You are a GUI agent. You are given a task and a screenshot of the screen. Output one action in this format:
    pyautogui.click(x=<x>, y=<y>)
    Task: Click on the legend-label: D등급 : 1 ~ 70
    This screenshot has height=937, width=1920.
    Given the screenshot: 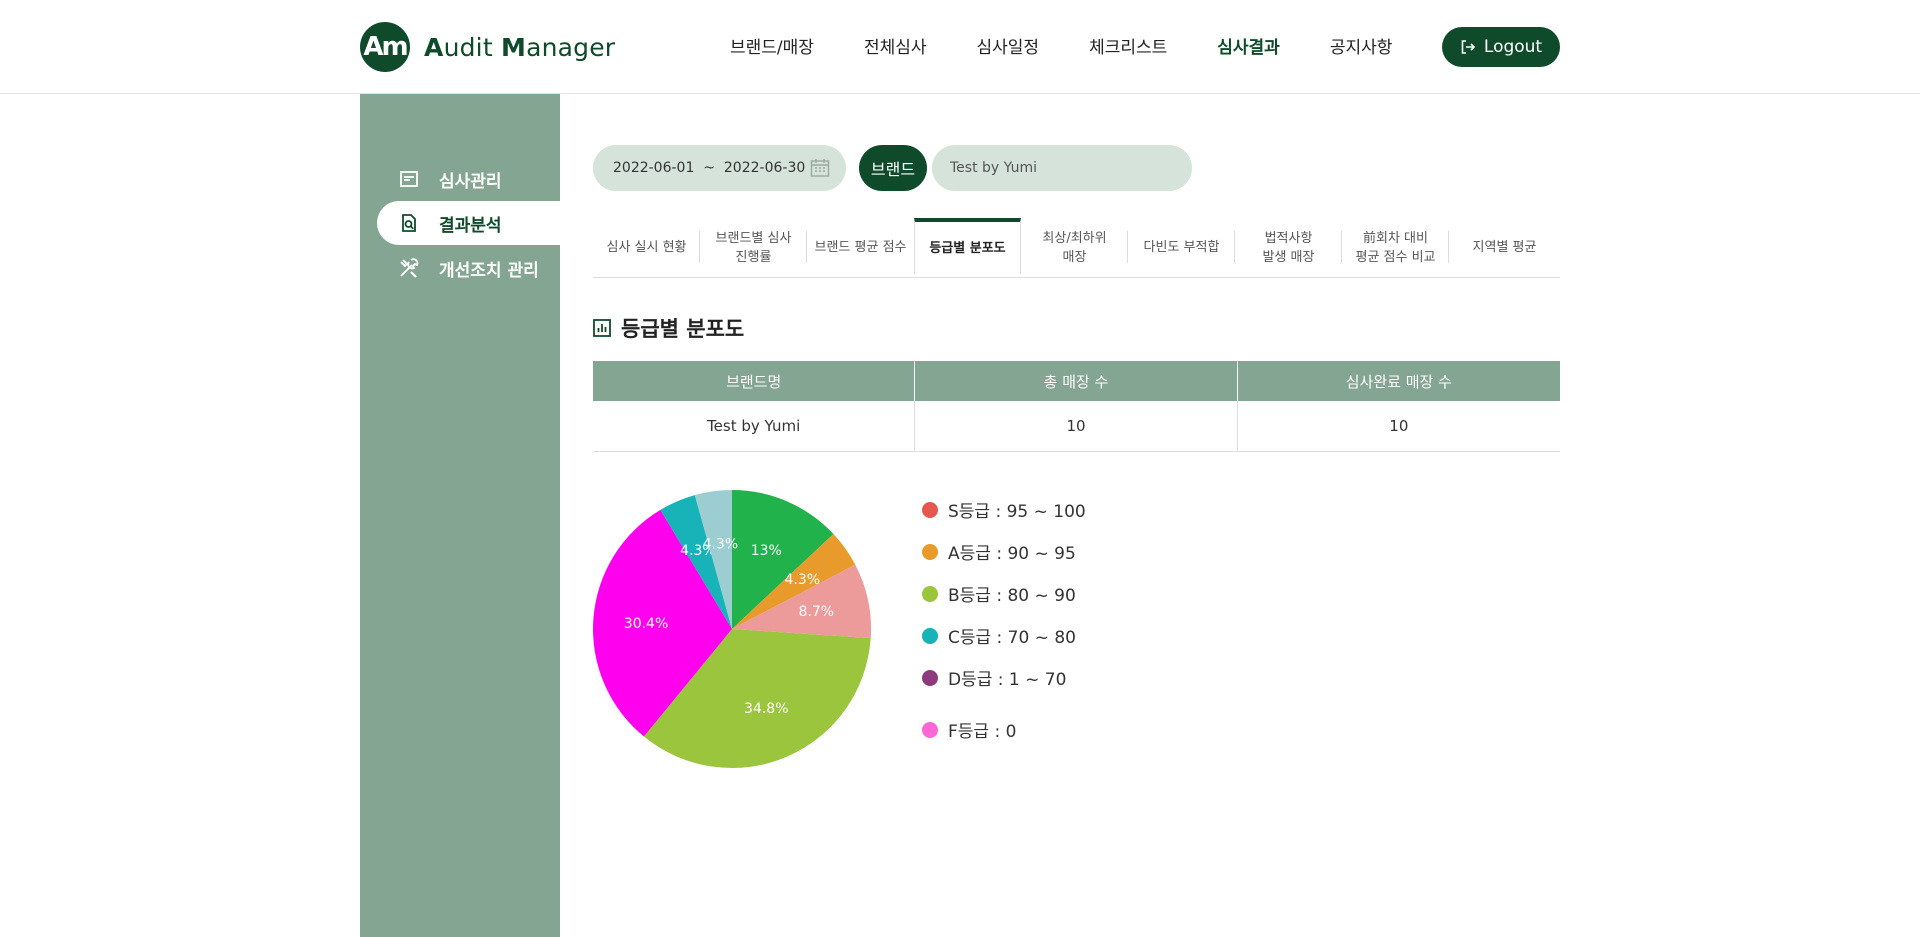 What is the action you would take?
    pyautogui.click(x=1007, y=680)
    